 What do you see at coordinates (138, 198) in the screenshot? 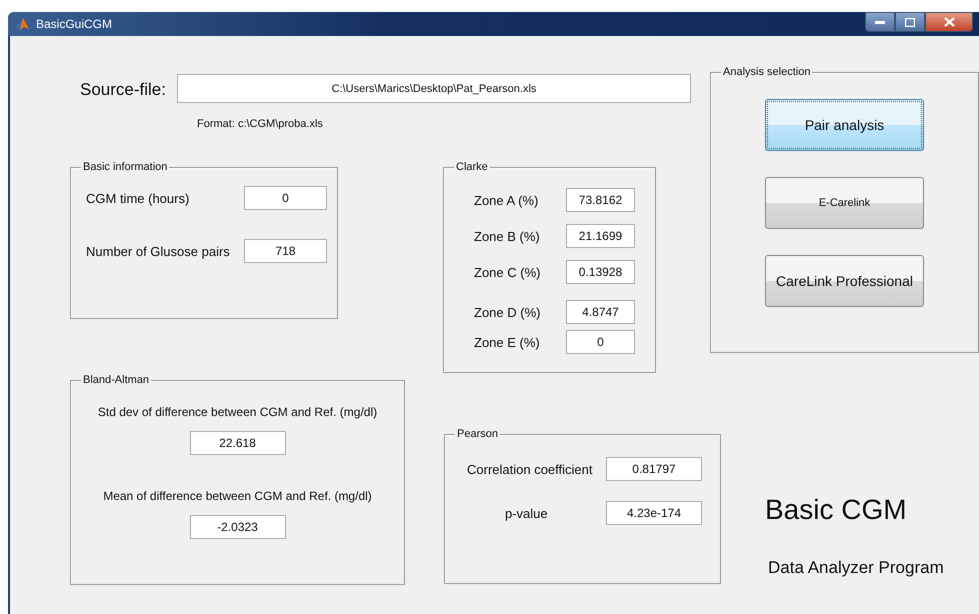
I see `field-label: CGM time (hours)` at bounding box center [138, 198].